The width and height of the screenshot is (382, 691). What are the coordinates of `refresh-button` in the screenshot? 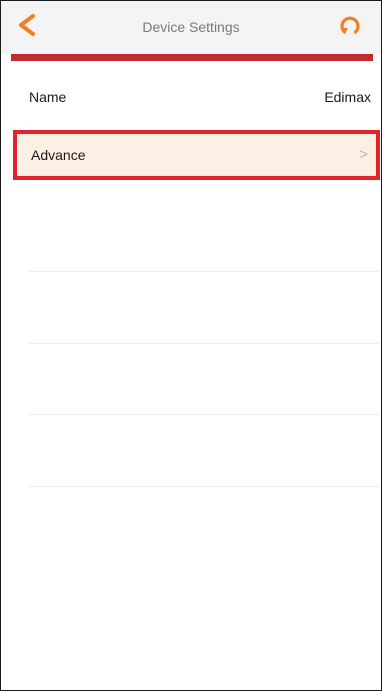 It's located at (350, 26).